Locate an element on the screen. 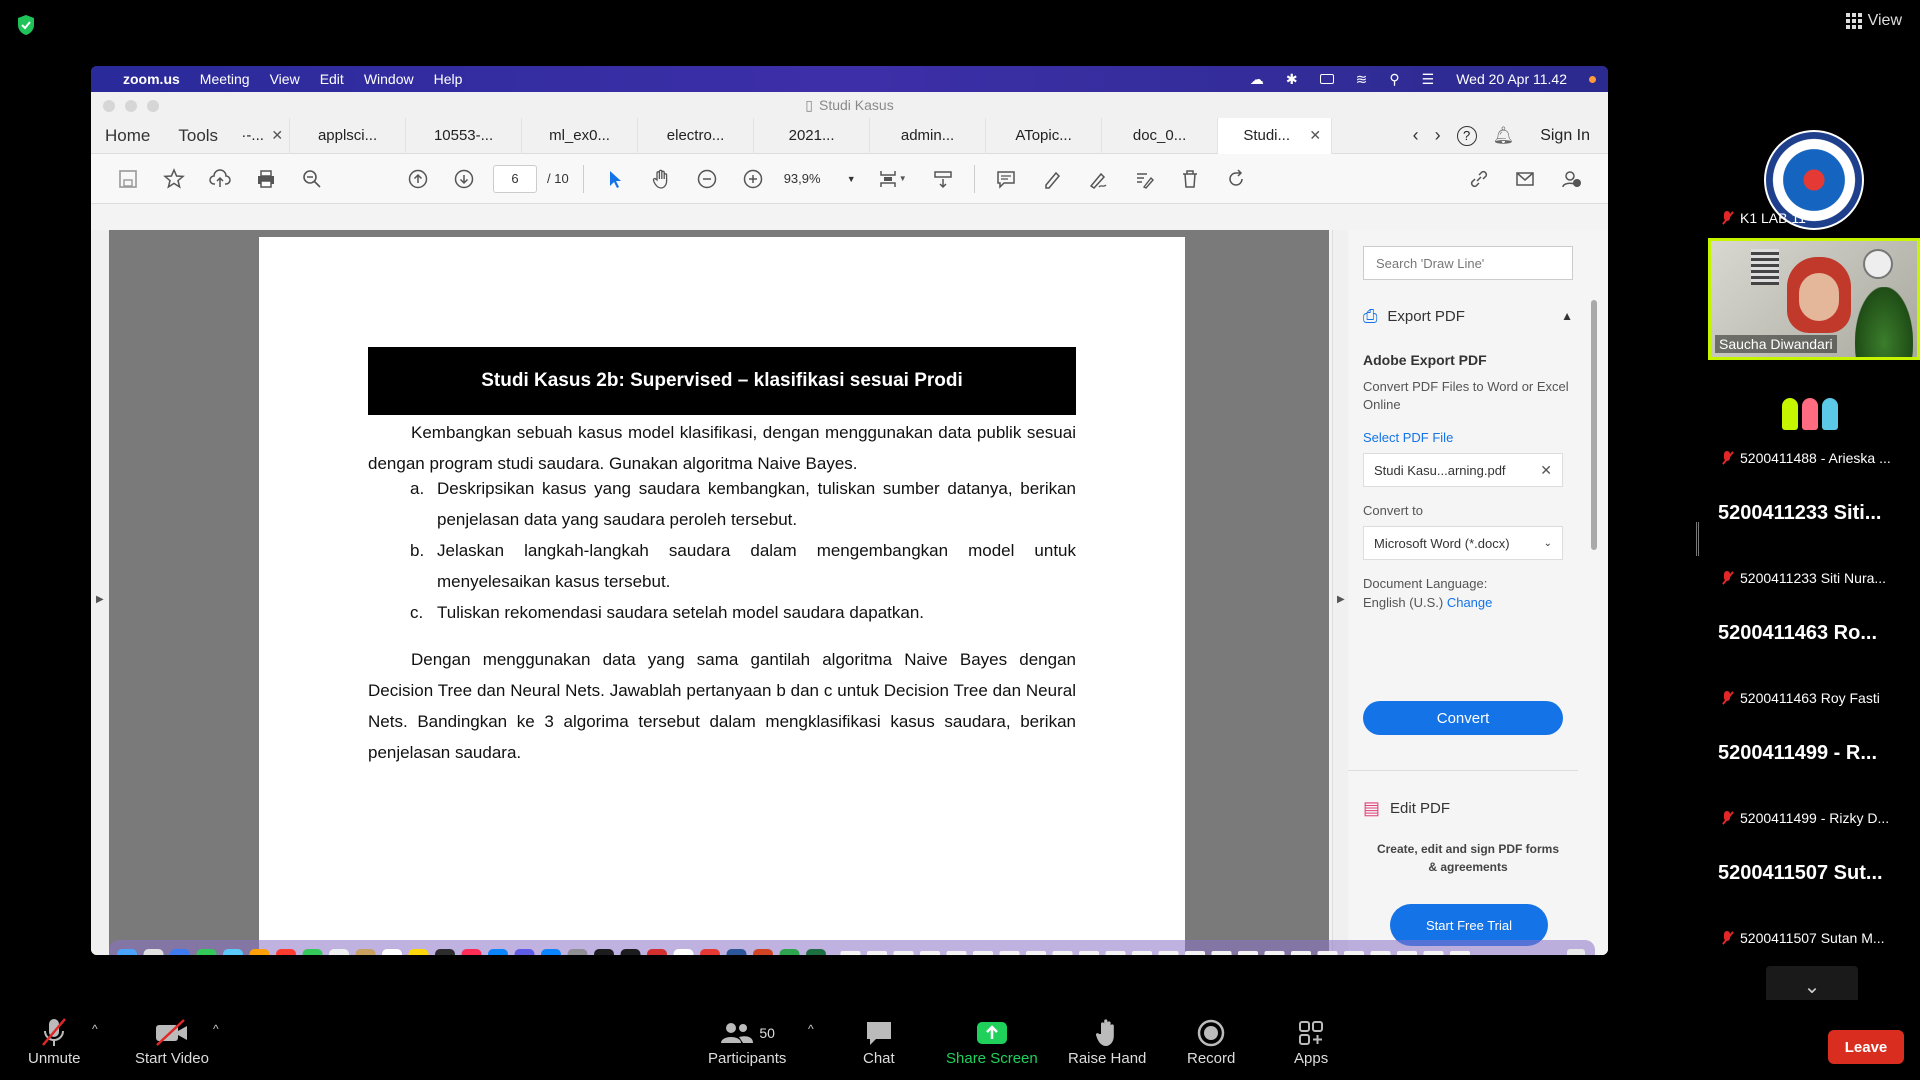  scroll-mode-icon is located at coordinates (943, 179).